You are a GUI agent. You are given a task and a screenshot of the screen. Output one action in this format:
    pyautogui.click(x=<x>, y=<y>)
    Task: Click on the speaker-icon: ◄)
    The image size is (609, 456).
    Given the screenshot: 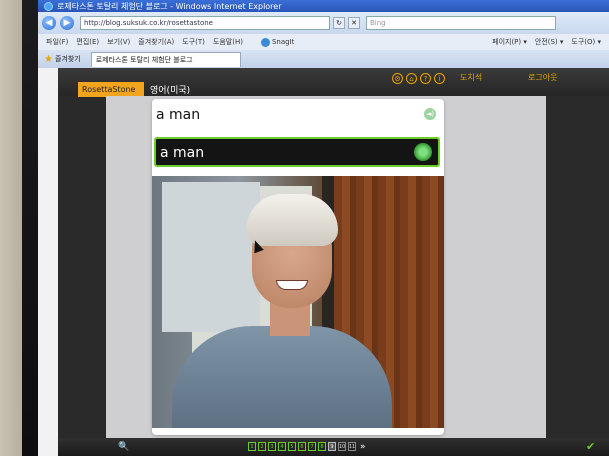 What is the action you would take?
    pyautogui.click(x=430, y=114)
    